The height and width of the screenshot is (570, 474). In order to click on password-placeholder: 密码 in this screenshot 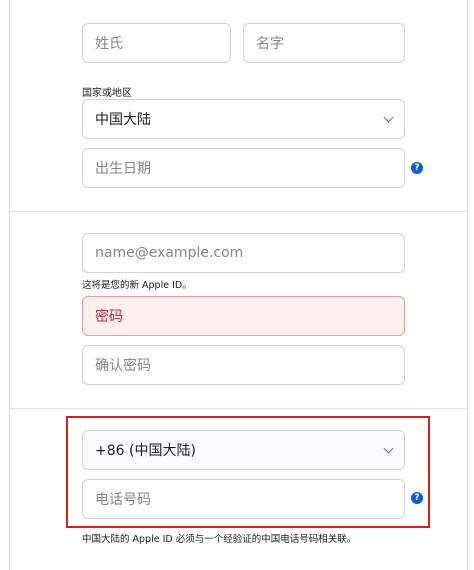, I will do `click(109, 317)`.